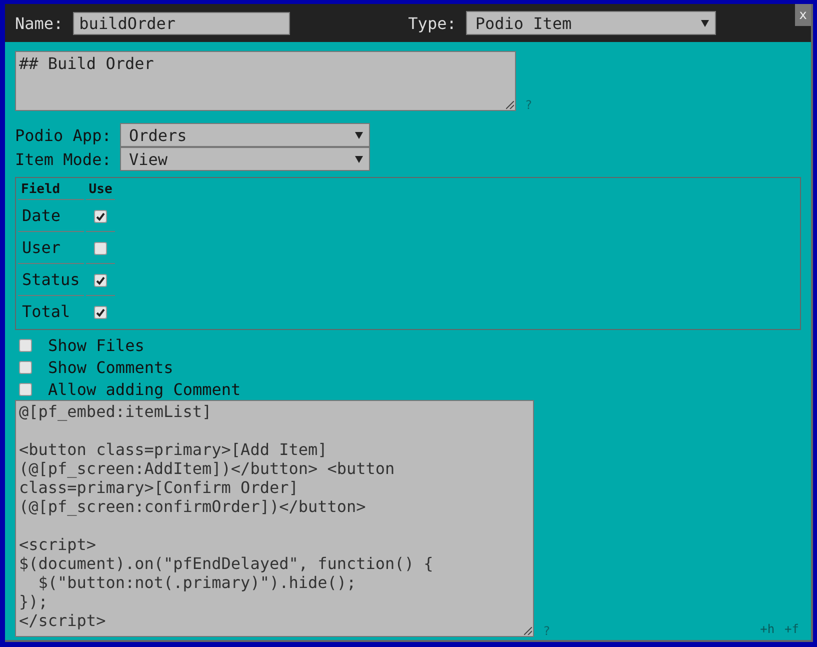 This screenshot has height=647, width=817. I want to click on close-button: x, so click(803, 15).